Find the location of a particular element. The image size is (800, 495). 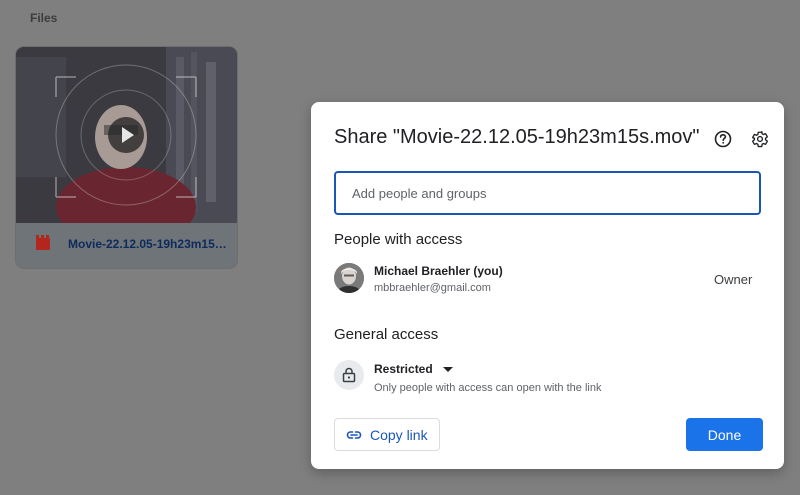

people-with-access-heading: People with access is located at coordinates (398, 239).